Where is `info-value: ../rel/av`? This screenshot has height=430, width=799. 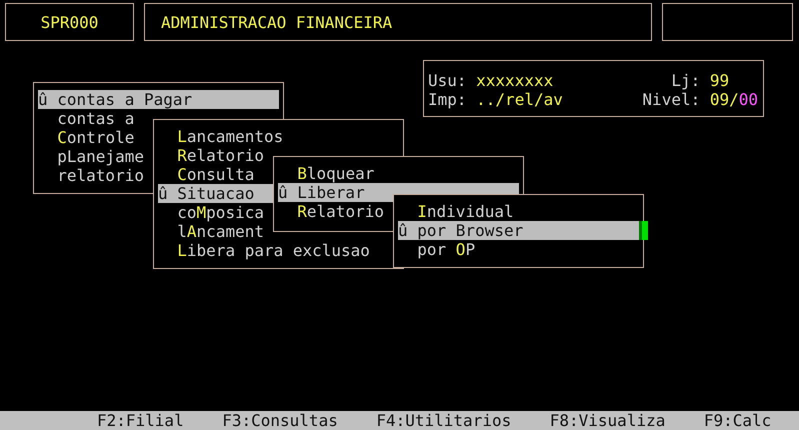 info-value: ../rel/av is located at coordinates (519, 99).